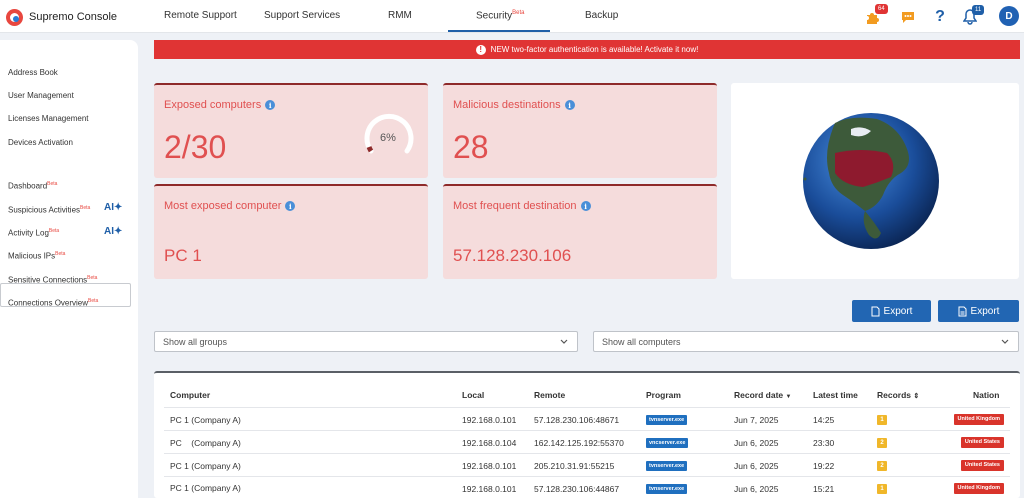 This screenshot has width=1024, height=498. I want to click on sort-icon: ⇕, so click(916, 396).